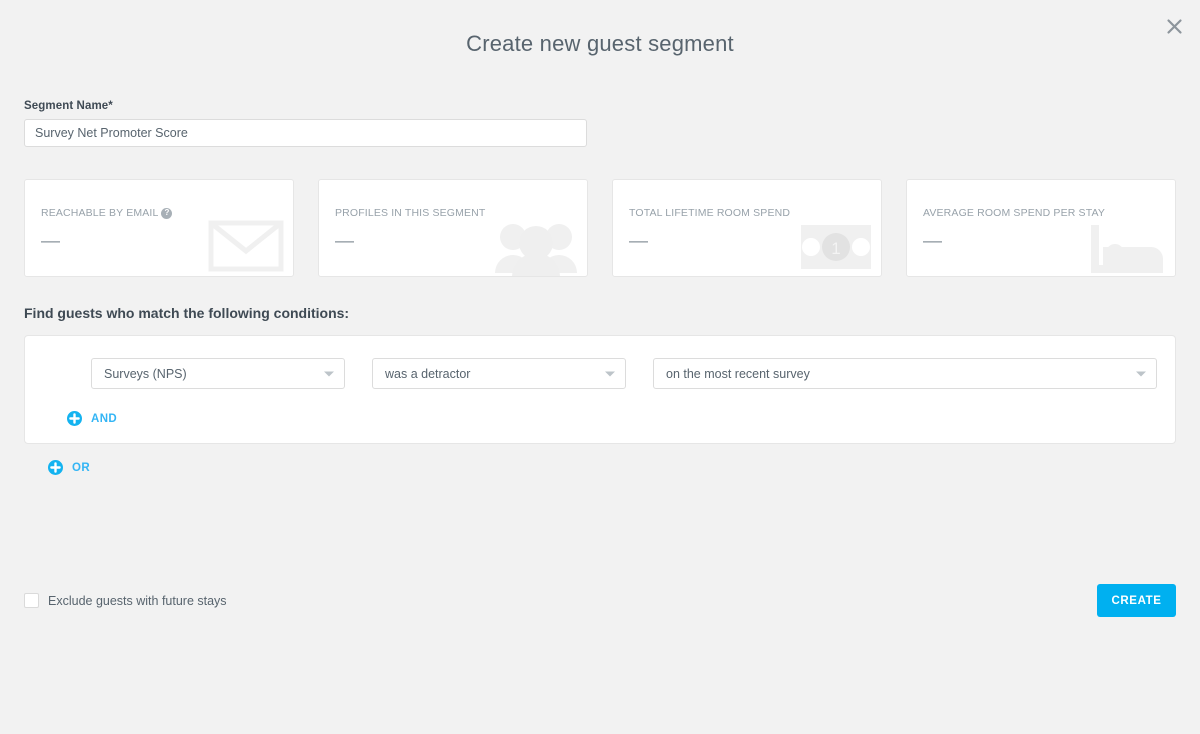 The height and width of the screenshot is (734, 1200). I want to click on envelope-icon, so click(246, 245).